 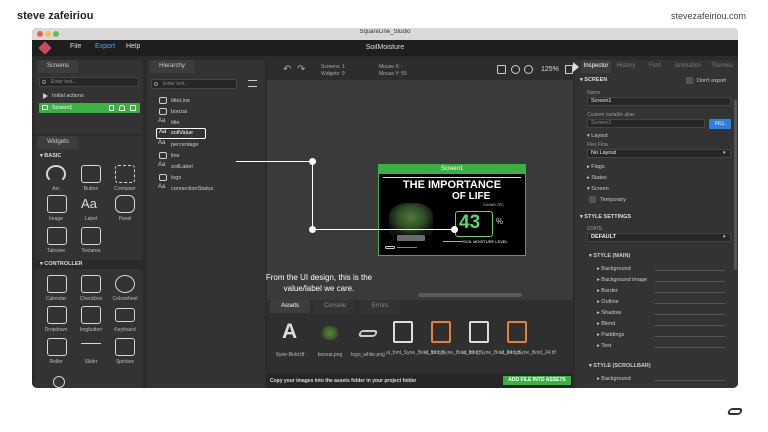 What do you see at coordinates (50, 156) in the screenshot?
I see `basic-section-header: ▾ BASIC` at bounding box center [50, 156].